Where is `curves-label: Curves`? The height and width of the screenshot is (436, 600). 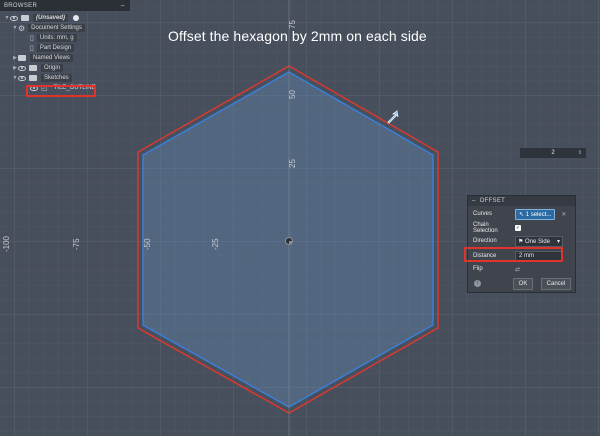 curves-label: Curves is located at coordinates (483, 214).